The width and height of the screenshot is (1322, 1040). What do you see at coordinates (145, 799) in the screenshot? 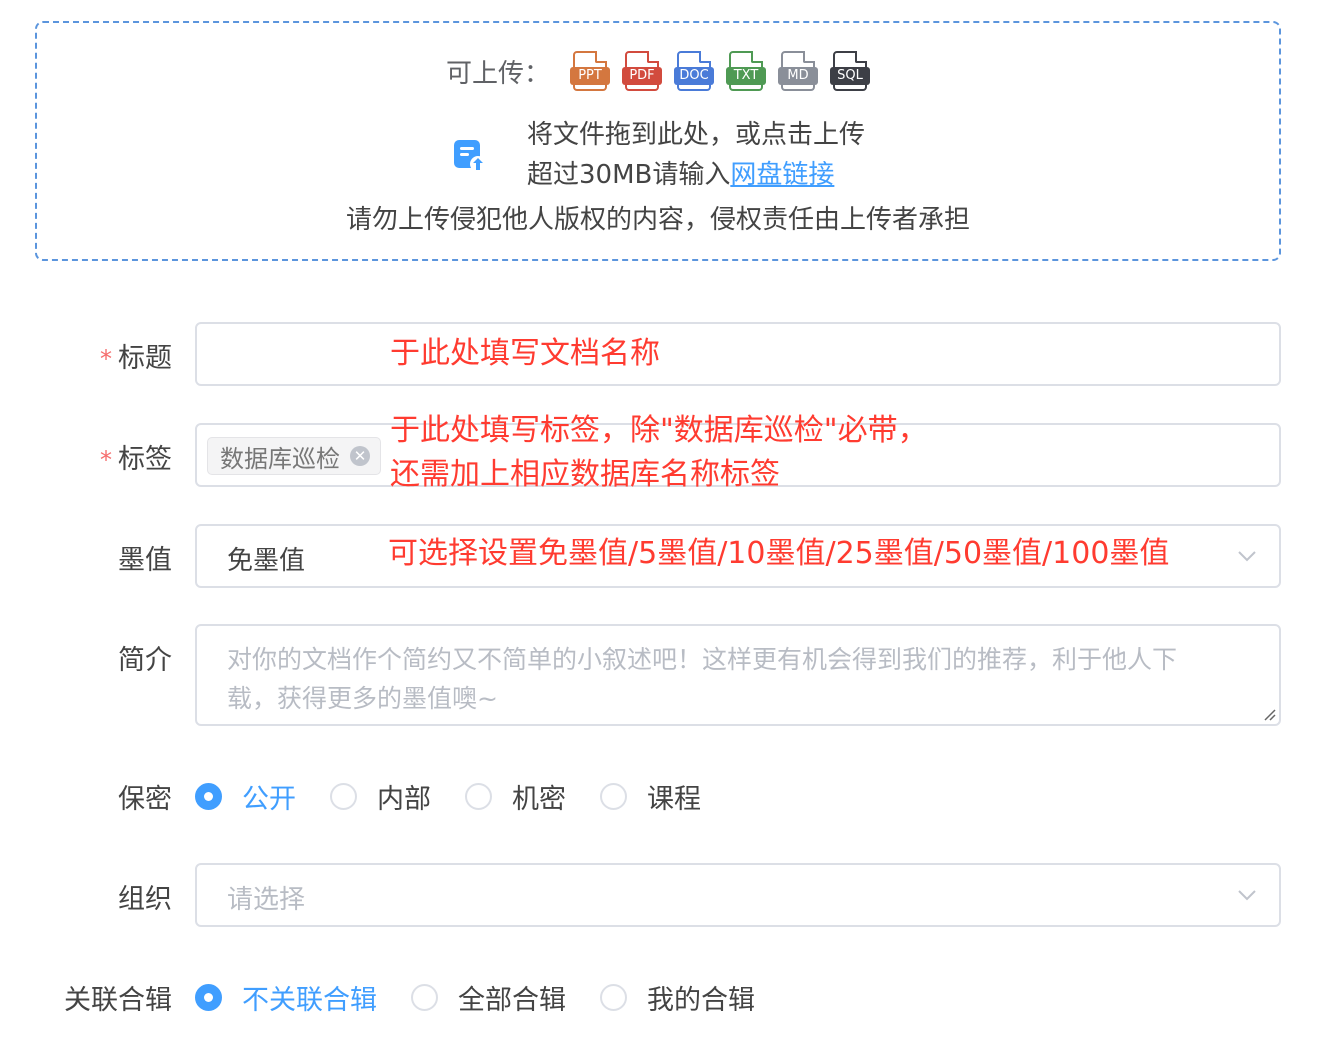
I see `security-label: 保密` at bounding box center [145, 799].